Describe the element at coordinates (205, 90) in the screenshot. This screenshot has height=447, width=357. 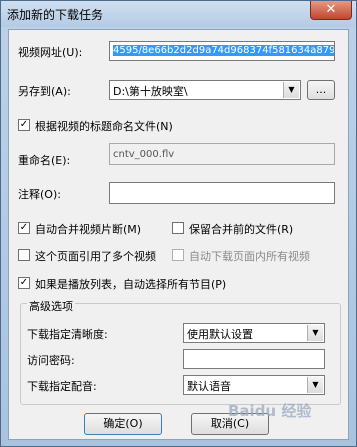
I see `save-to-combo: D:\第十放映室\ ▼` at that location.